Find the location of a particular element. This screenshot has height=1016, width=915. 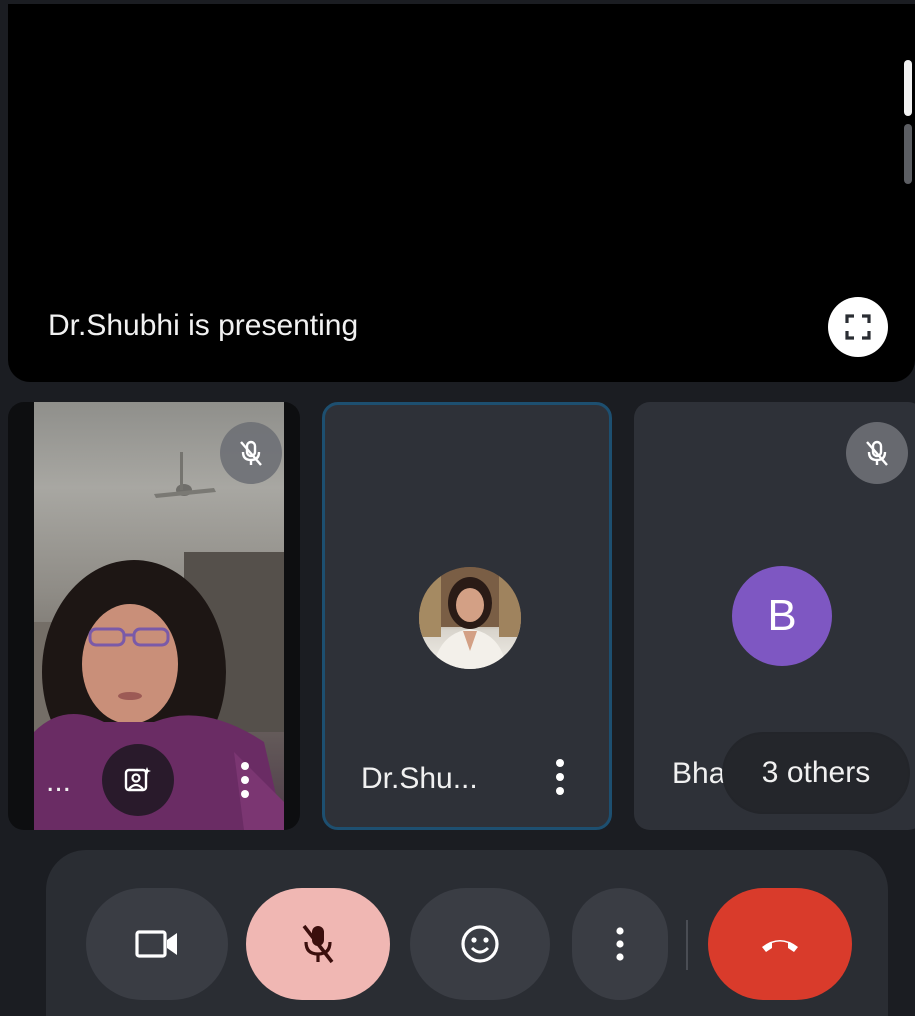

portrait-effects-icon is located at coordinates (137, 779).